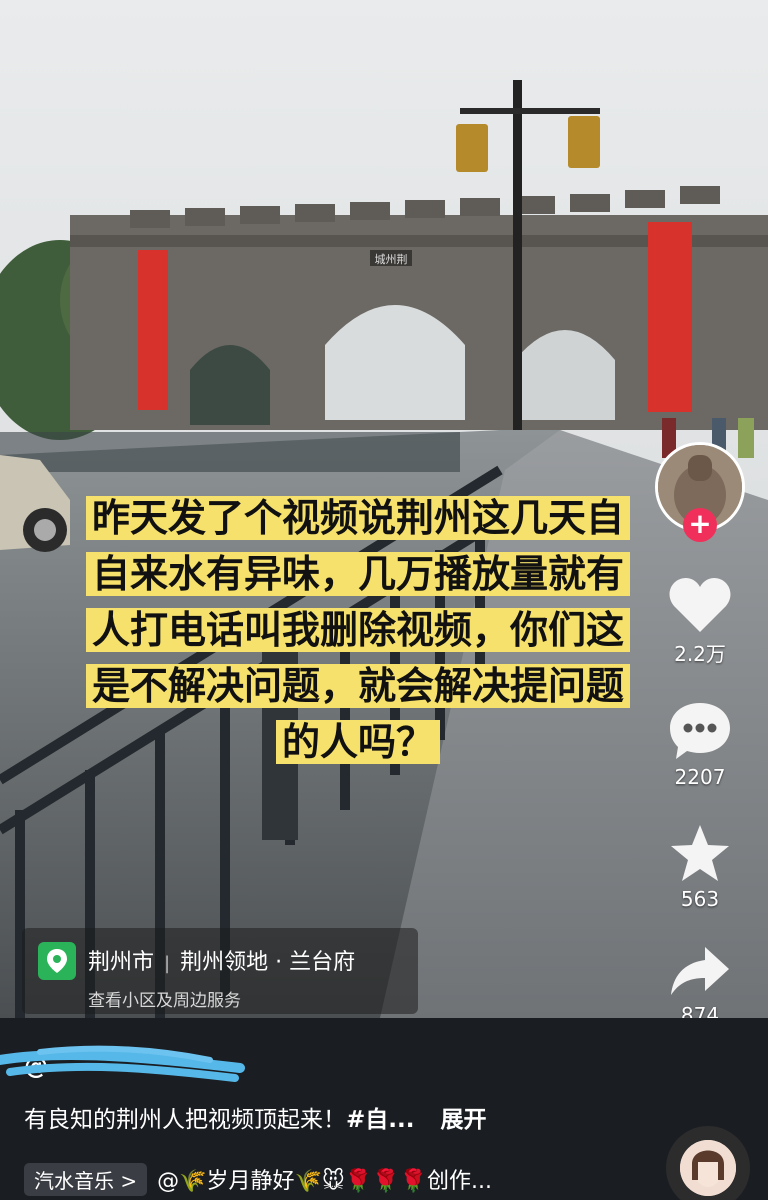 The width and height of the screenshot is (768, 1200). I want to click on comment-action: 2207, so click(700, 745).